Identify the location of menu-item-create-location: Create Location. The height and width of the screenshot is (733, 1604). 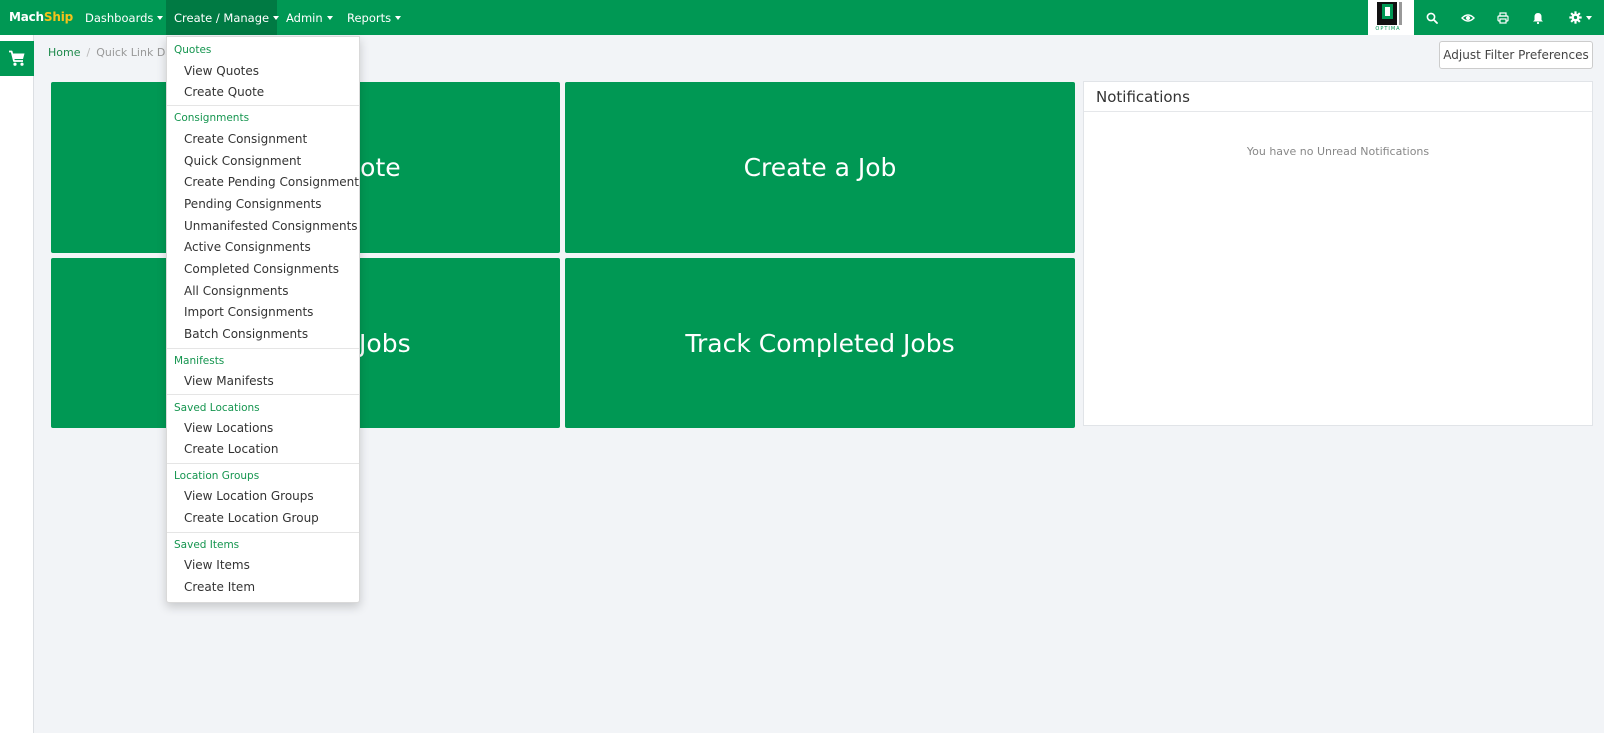
(231, 449).